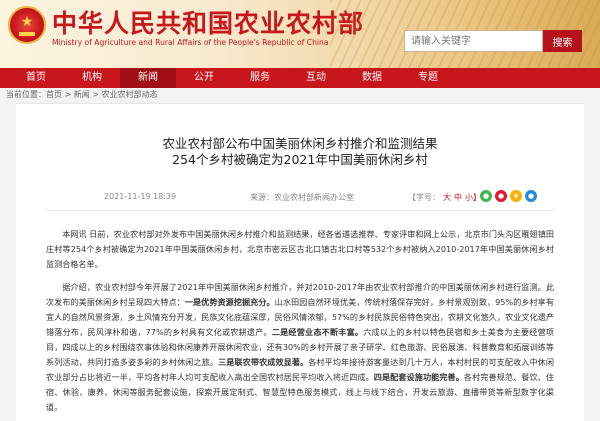 The width and height of the screenshot is (600, 421). Describe the element at coordinates (508, 196) in the screenshot. I see `share-bar: ● ● ★ ●` at that location.